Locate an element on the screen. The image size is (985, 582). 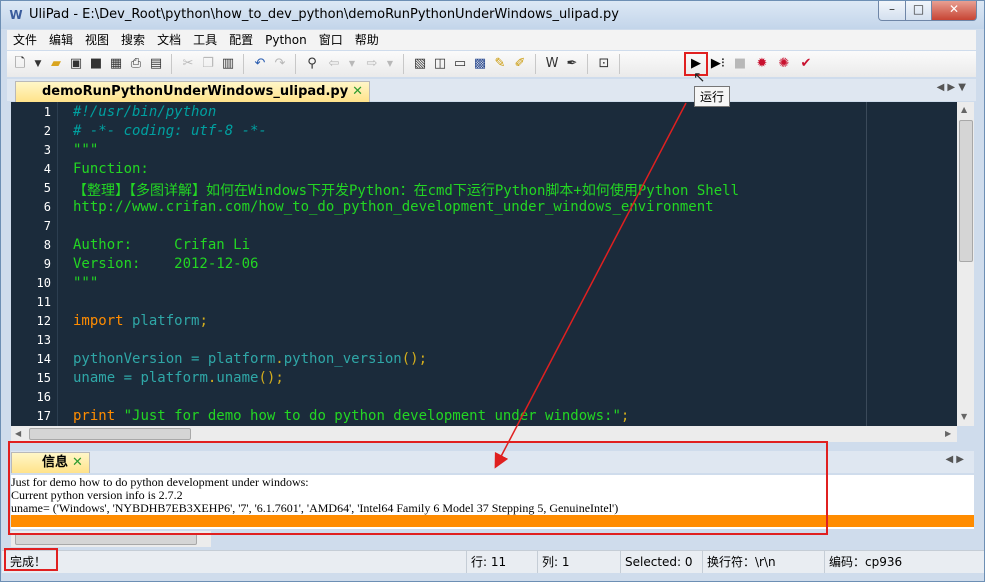
copy-icon: ❐ is located at coordinates (208, 64).